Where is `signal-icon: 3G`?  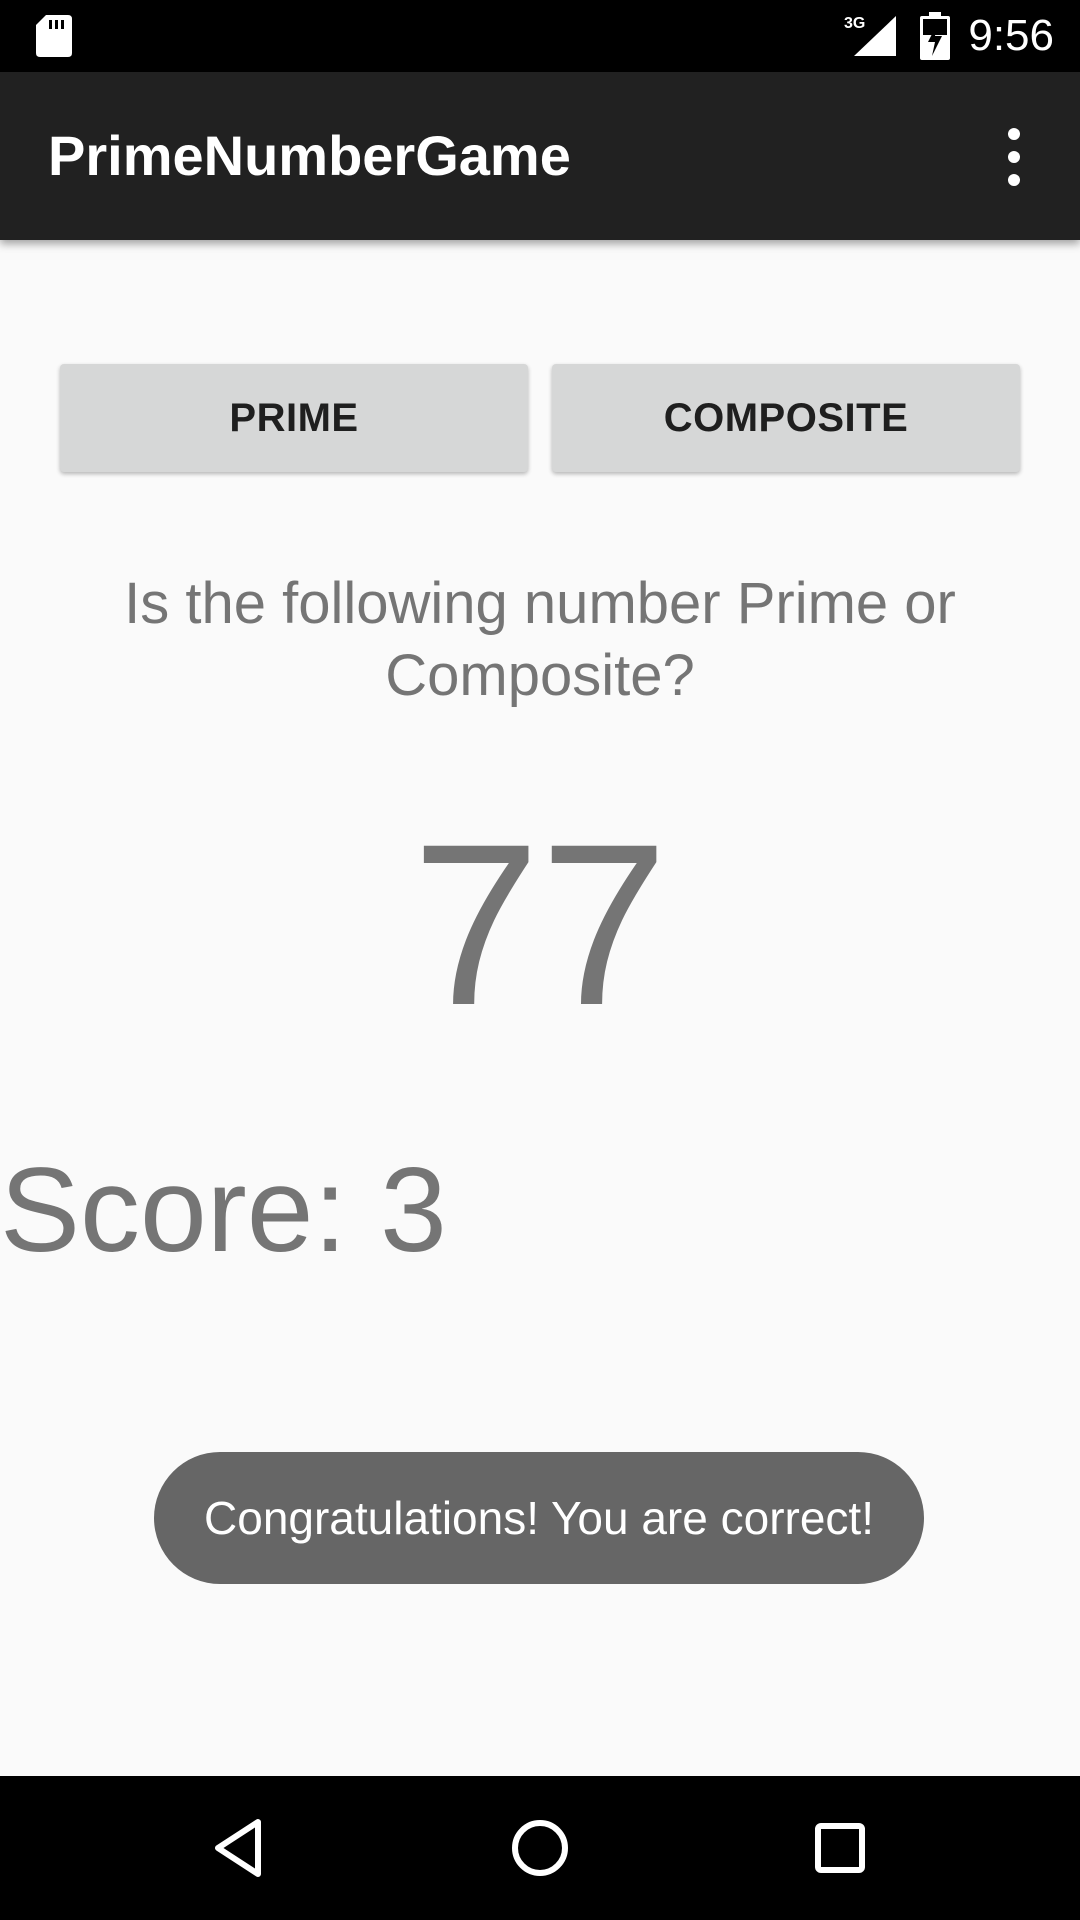 signal-icon: 3G is located at coordinates (870, 35).